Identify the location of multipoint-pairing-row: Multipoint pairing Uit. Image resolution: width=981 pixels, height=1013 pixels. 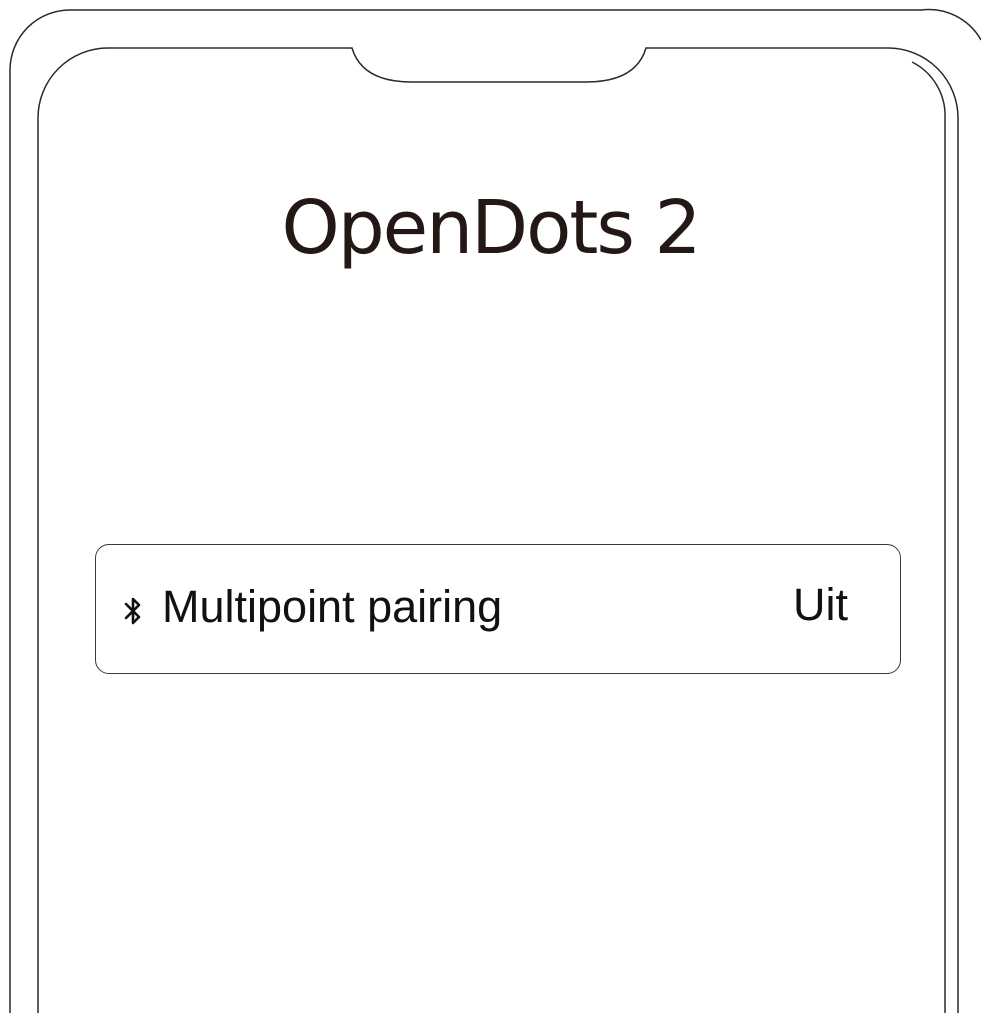
(498, 609).